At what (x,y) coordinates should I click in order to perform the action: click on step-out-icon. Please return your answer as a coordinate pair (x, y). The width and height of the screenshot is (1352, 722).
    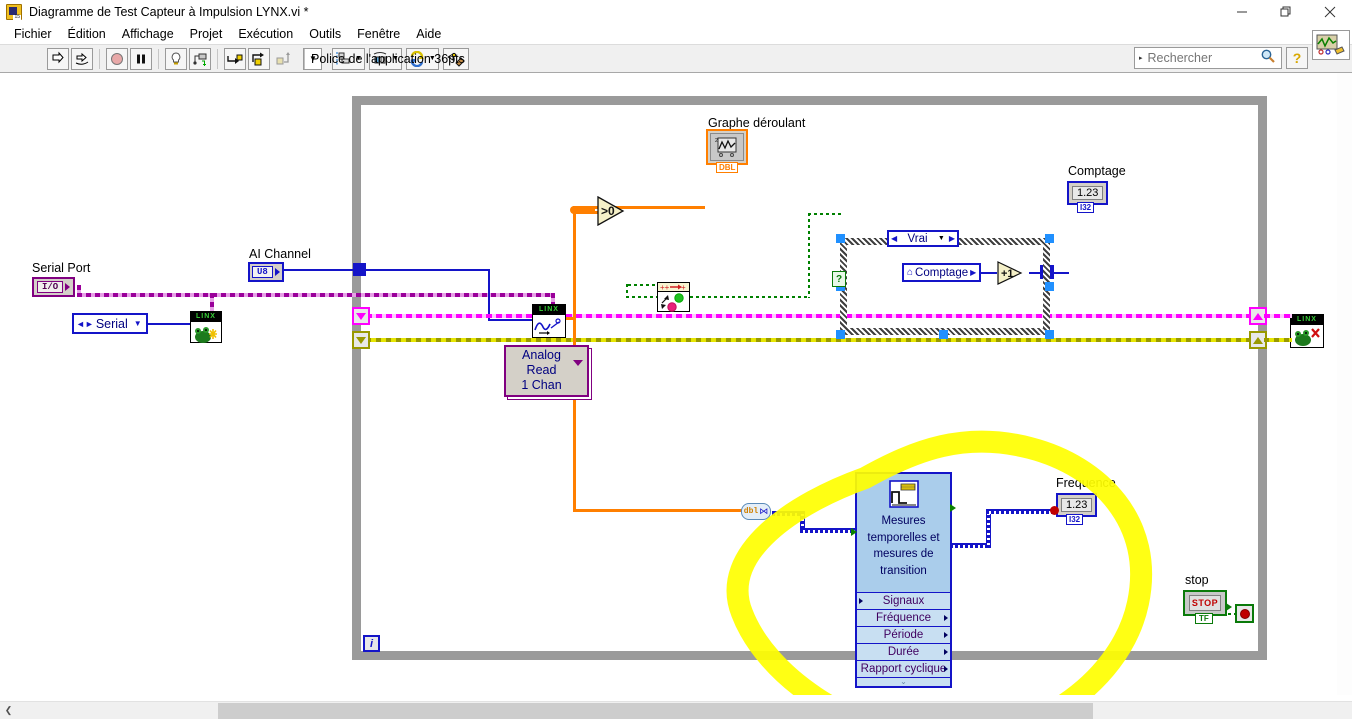
    Looking at the image, I should click on (283, 59).